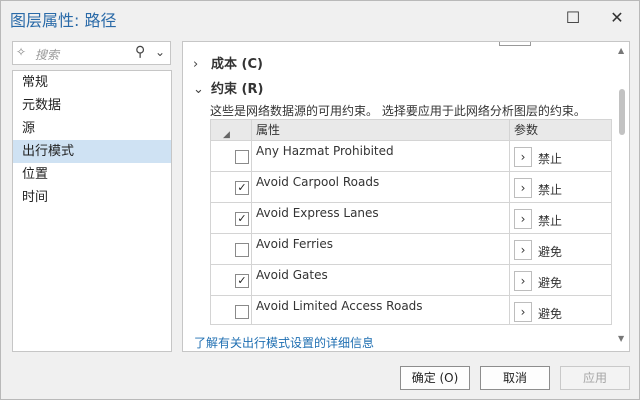  What do you see at coordinates (92, 128) in the screenshot?
I see `sidebar-item-source: 源` at bounding box center [92, 128].